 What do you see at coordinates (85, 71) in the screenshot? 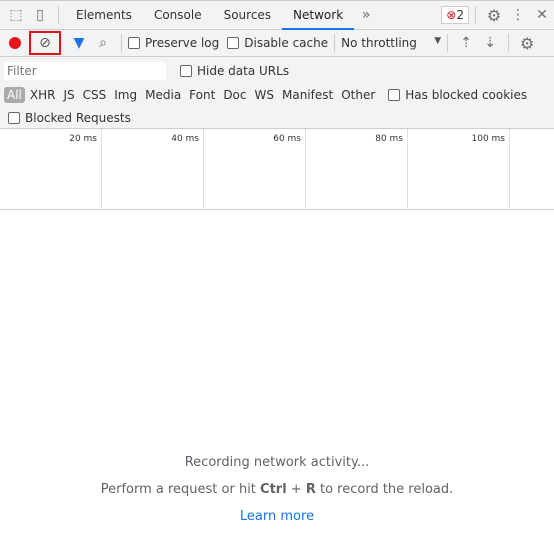
I see `filter-input` at bounding box center [85, 71].